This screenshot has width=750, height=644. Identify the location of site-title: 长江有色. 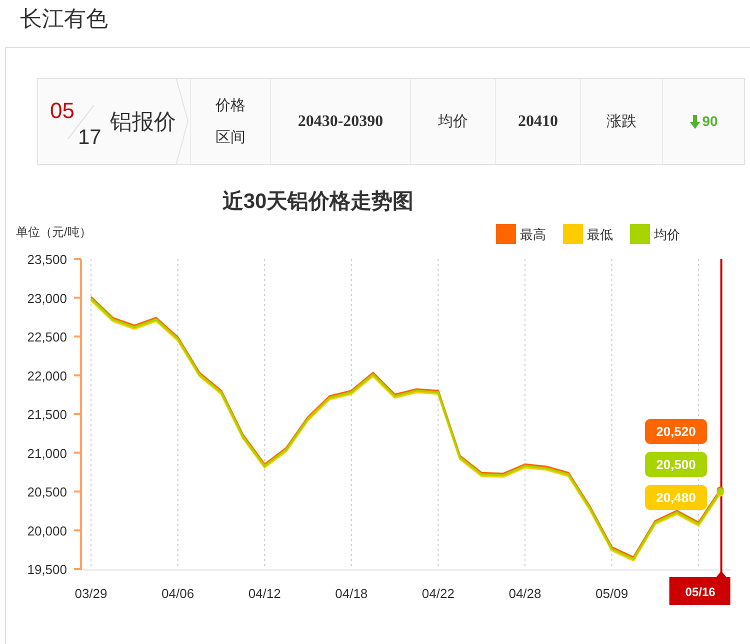
(64, 18).